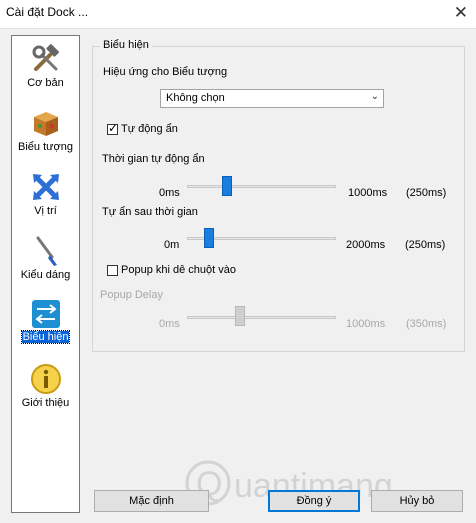 The height and width of the screenshot is (523, 476). Describe the element at coordinates (425, 245) in the screenshot. I see `hide-after-value: (250ms)` at that location.